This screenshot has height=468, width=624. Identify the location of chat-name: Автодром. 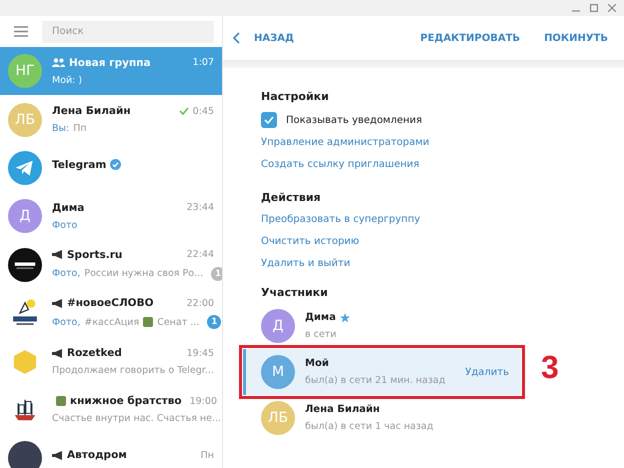
(97, 455).